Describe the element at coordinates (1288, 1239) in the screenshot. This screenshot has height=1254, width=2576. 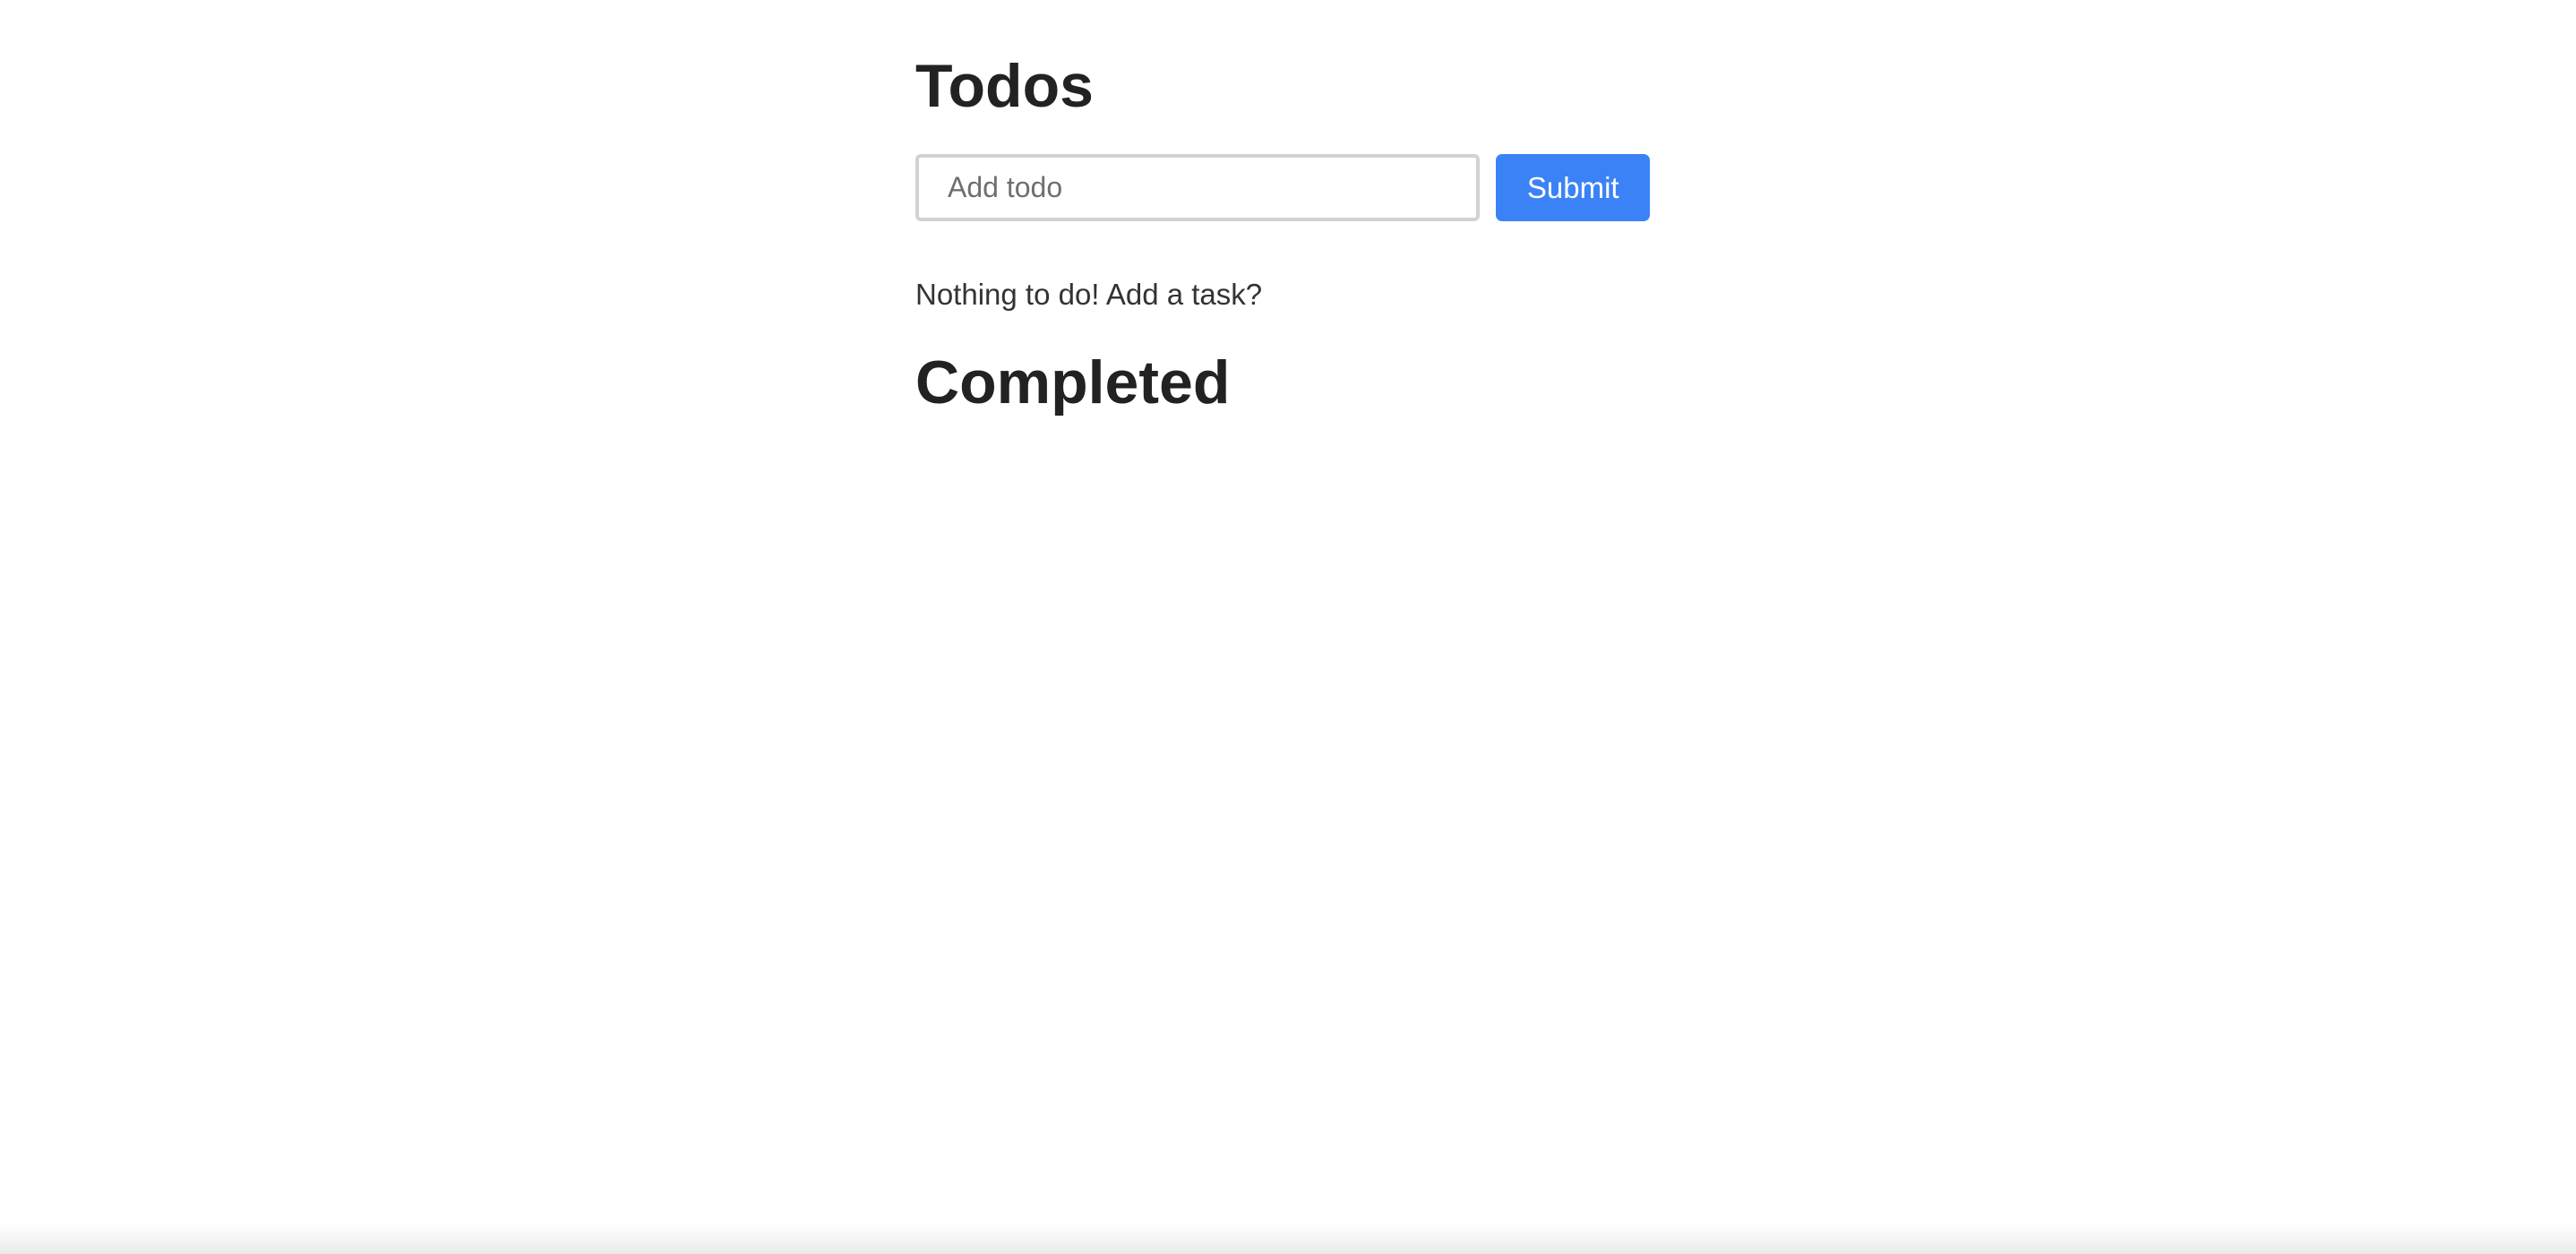
I see `bottom-edge-shadow` at that location.